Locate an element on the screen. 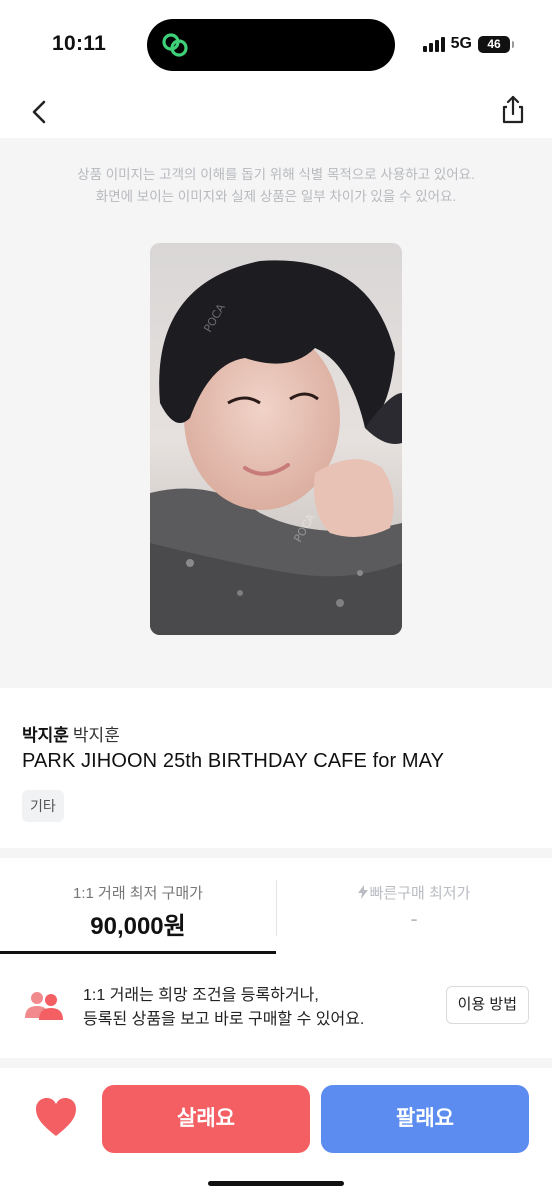  buy-button: 살래요 is located at coordinates (206, 1119).